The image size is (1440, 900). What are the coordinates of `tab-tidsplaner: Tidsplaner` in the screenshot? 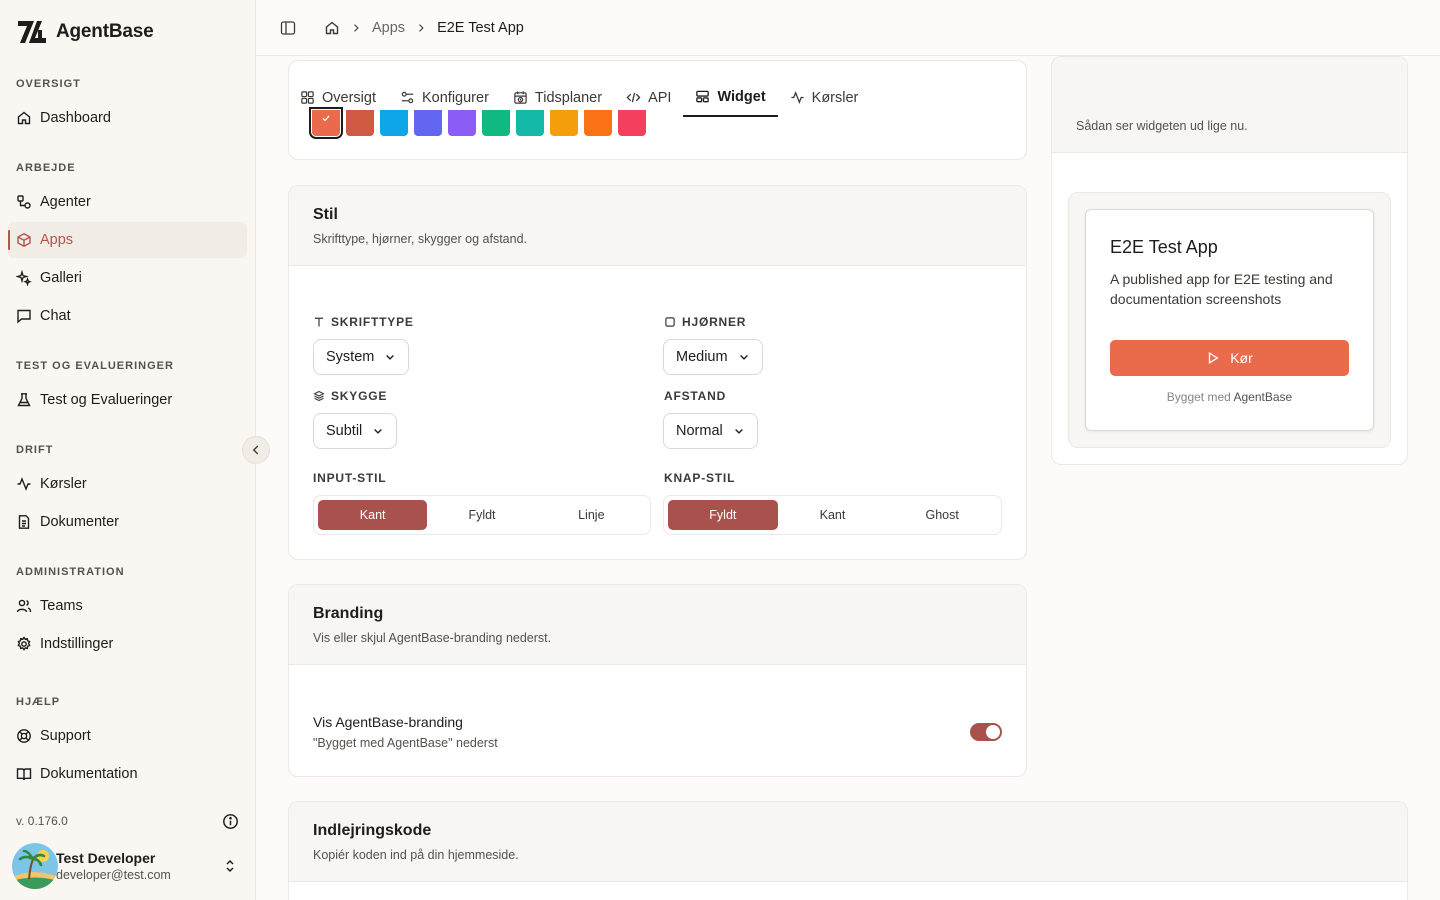 It's located at (557, 97).